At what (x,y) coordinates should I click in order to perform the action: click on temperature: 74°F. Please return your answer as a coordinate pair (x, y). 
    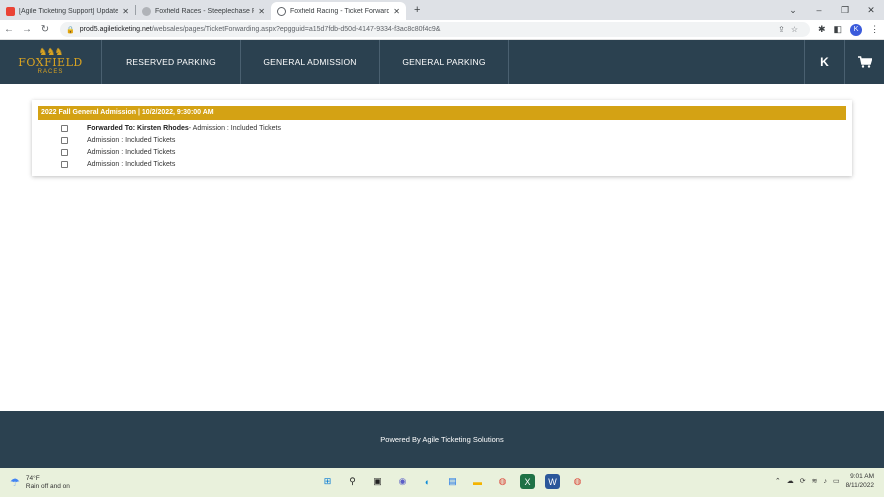
    Looking at the image, I should click on (32, 478).